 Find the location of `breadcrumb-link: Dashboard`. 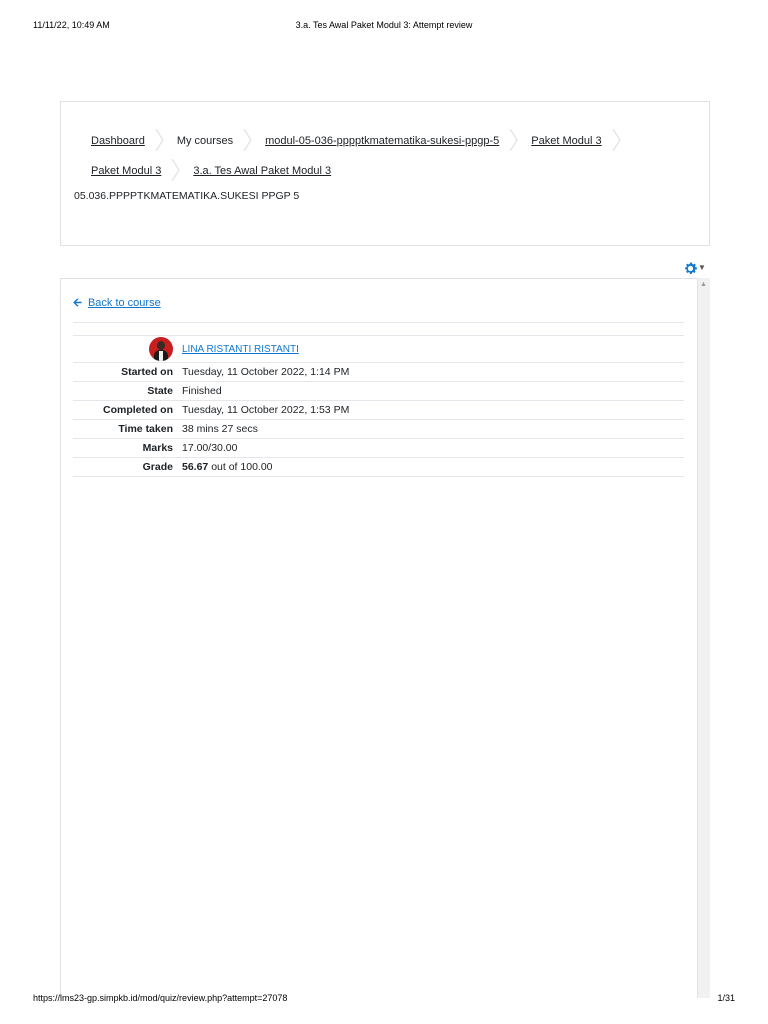

breadcrumb-link: Dashboard is located at coordinates (118, 141).